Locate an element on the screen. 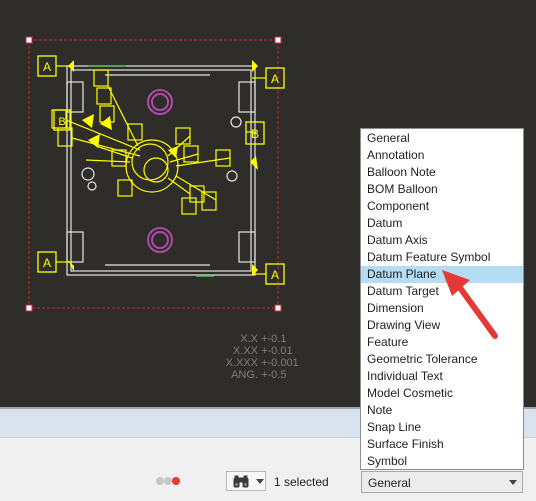 The width and height of the screenshot is (536, 501). filter-option-note: Note is located at coordinates (442, 410).